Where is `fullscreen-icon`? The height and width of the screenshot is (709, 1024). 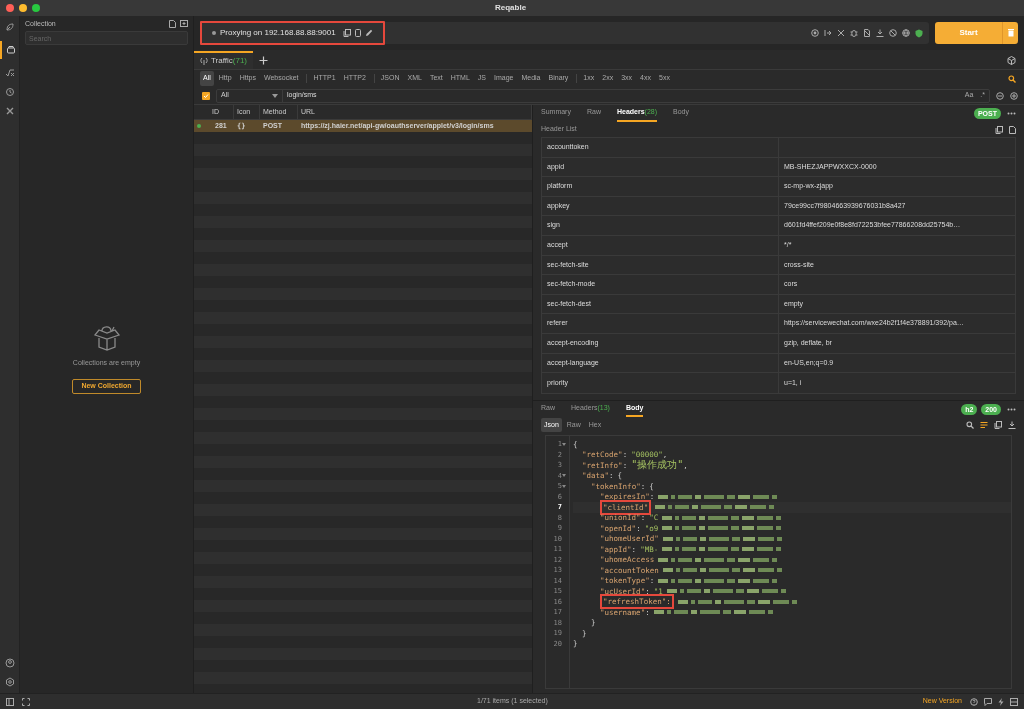
fullscreen-icon is located at coordinates (26, 701).